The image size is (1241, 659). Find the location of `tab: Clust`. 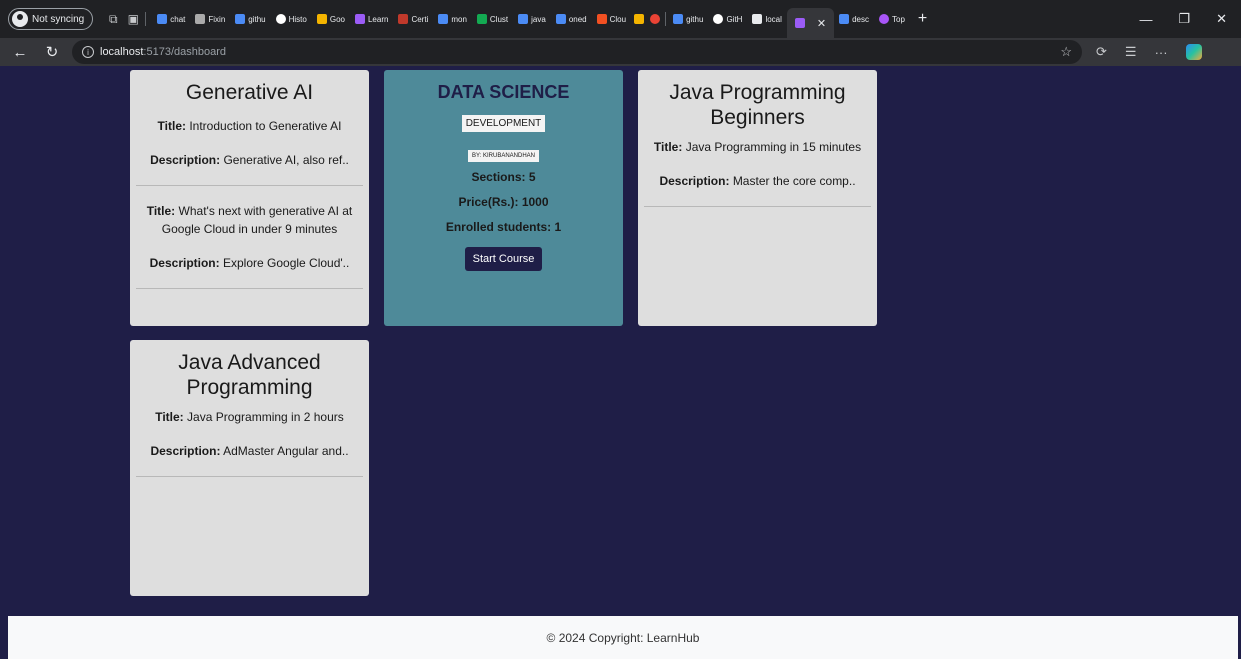

tab: Clust is located at coordinates (492, 19).